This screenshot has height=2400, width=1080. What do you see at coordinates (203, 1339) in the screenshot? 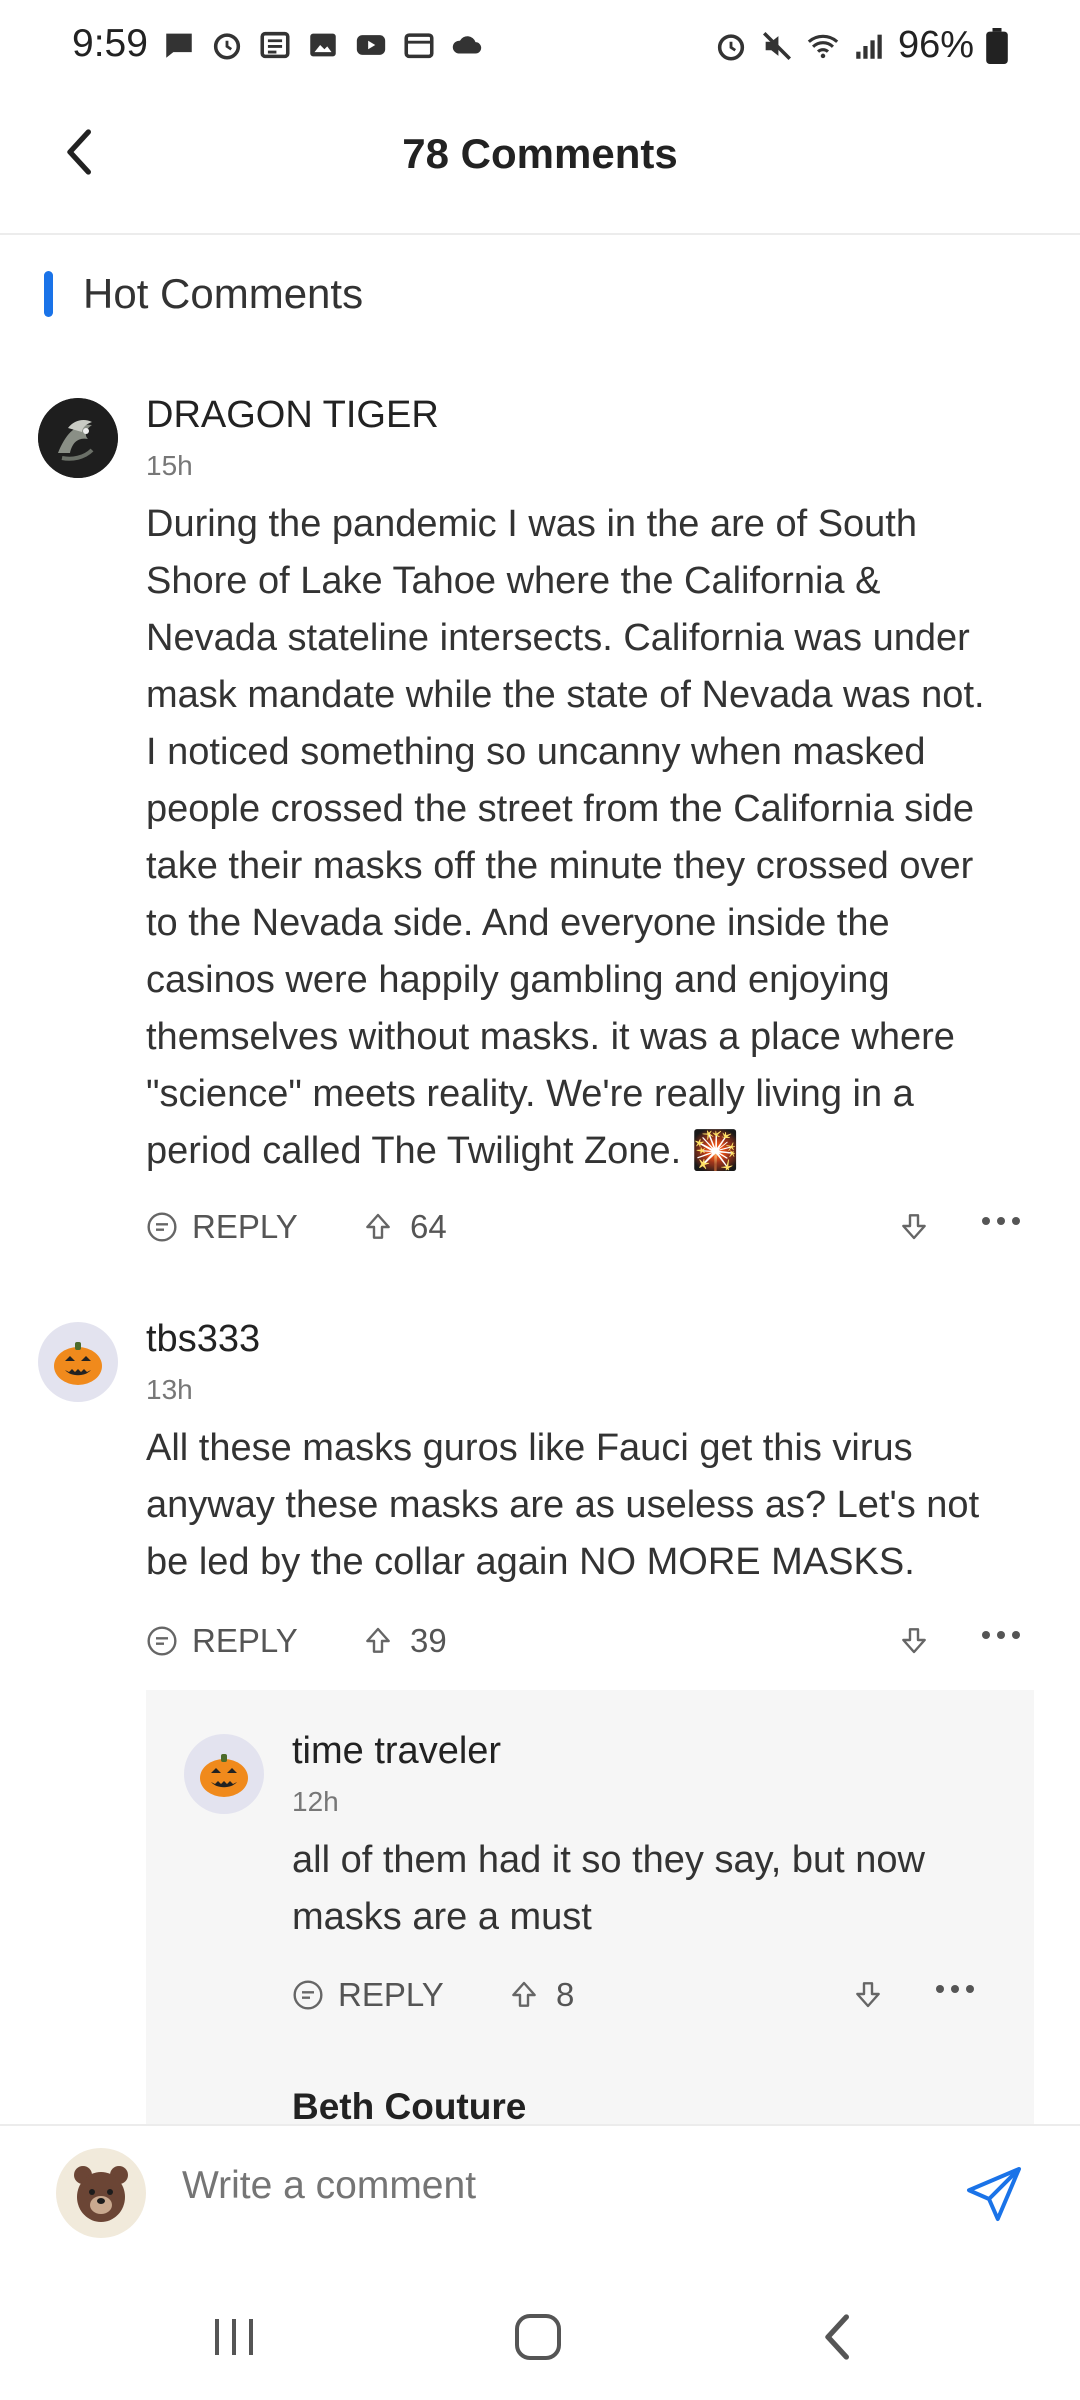
I see `comment-author: tbs333` at bounding box center [203, 1339].